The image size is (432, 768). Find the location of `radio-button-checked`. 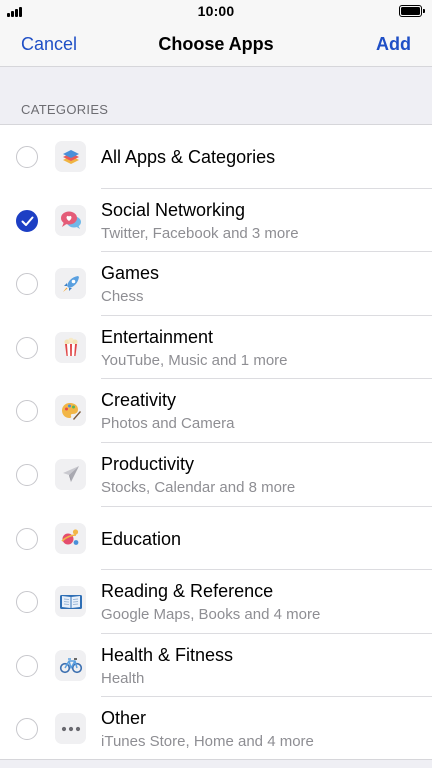

radio-button-checked is located at coordinates (27, 220).